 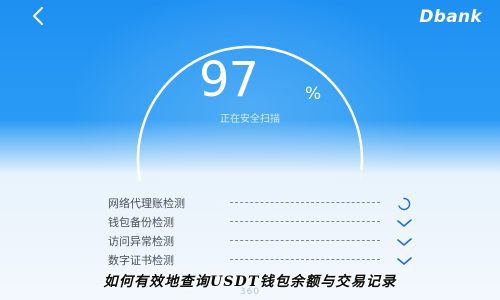 I want to click on check-row-wallet-backup: 钱包备份检测, so click(x=263, y=221).